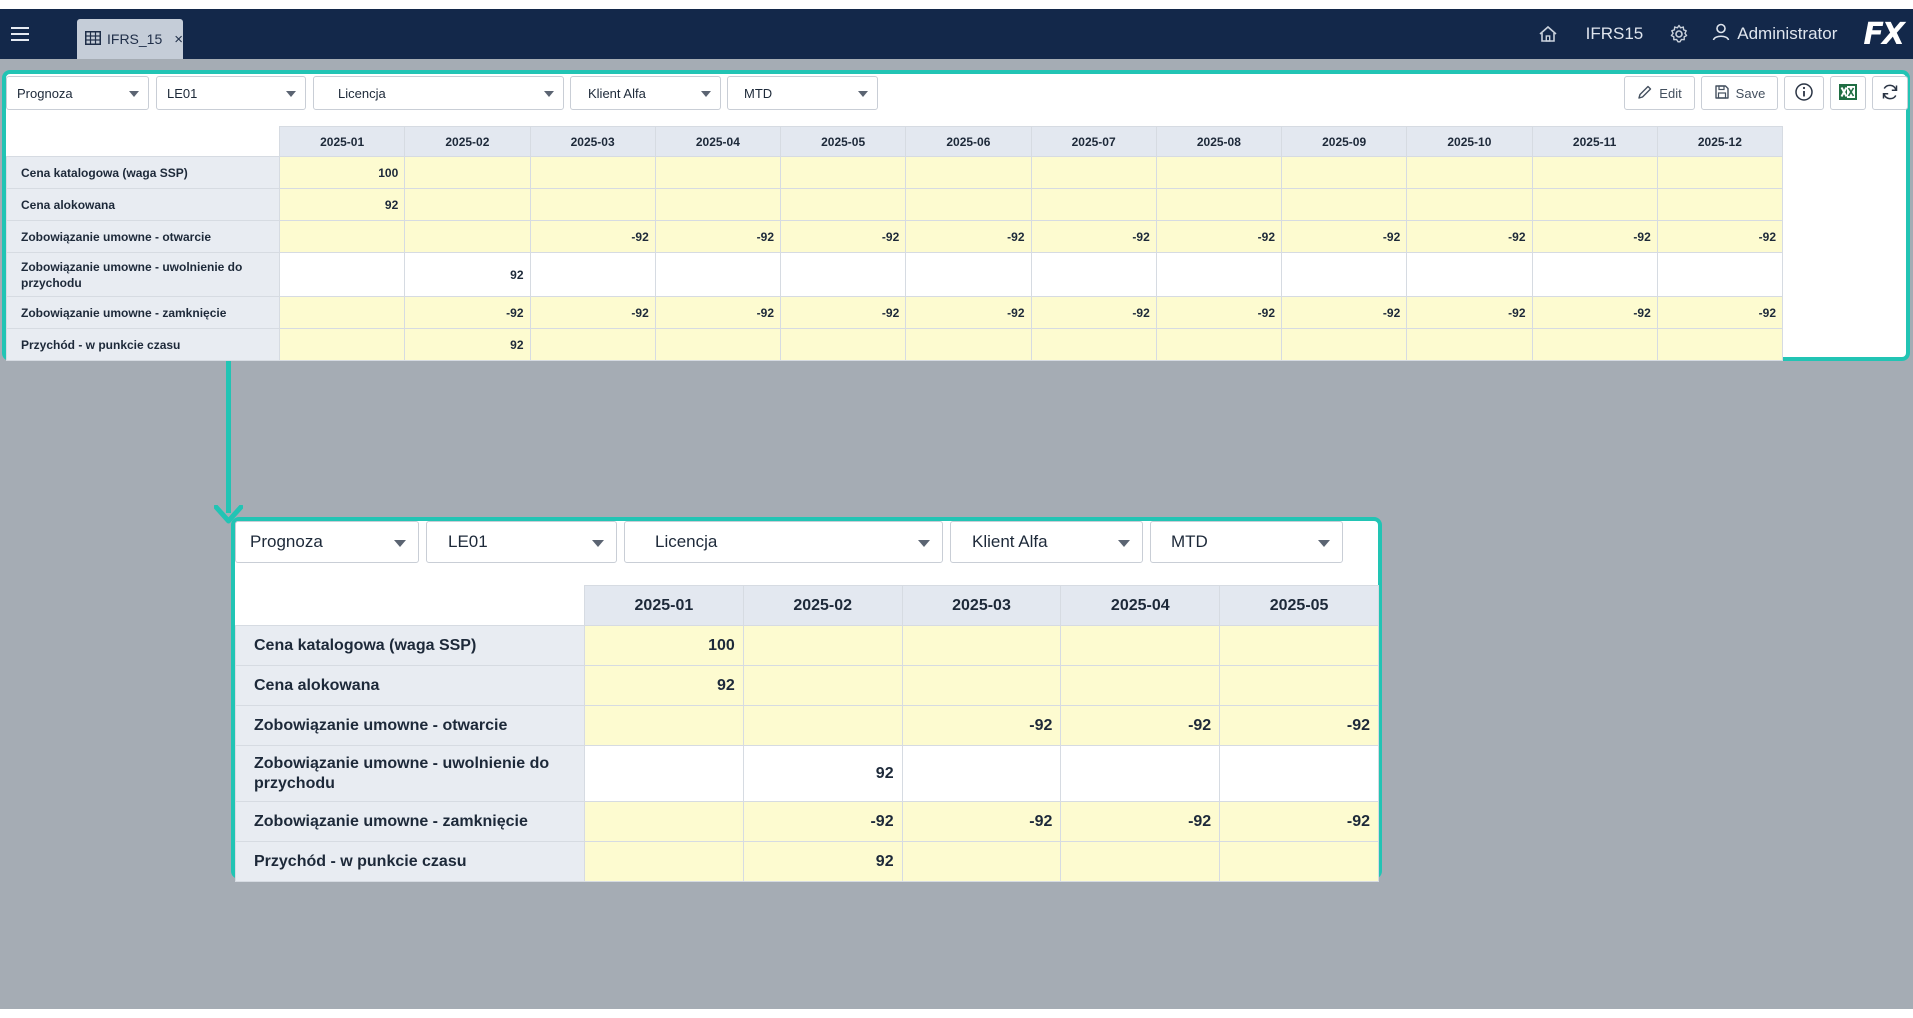  Describe the element at coordinates (1679, 34) in the screenshot. I see `settings-gear-icon` at that location.